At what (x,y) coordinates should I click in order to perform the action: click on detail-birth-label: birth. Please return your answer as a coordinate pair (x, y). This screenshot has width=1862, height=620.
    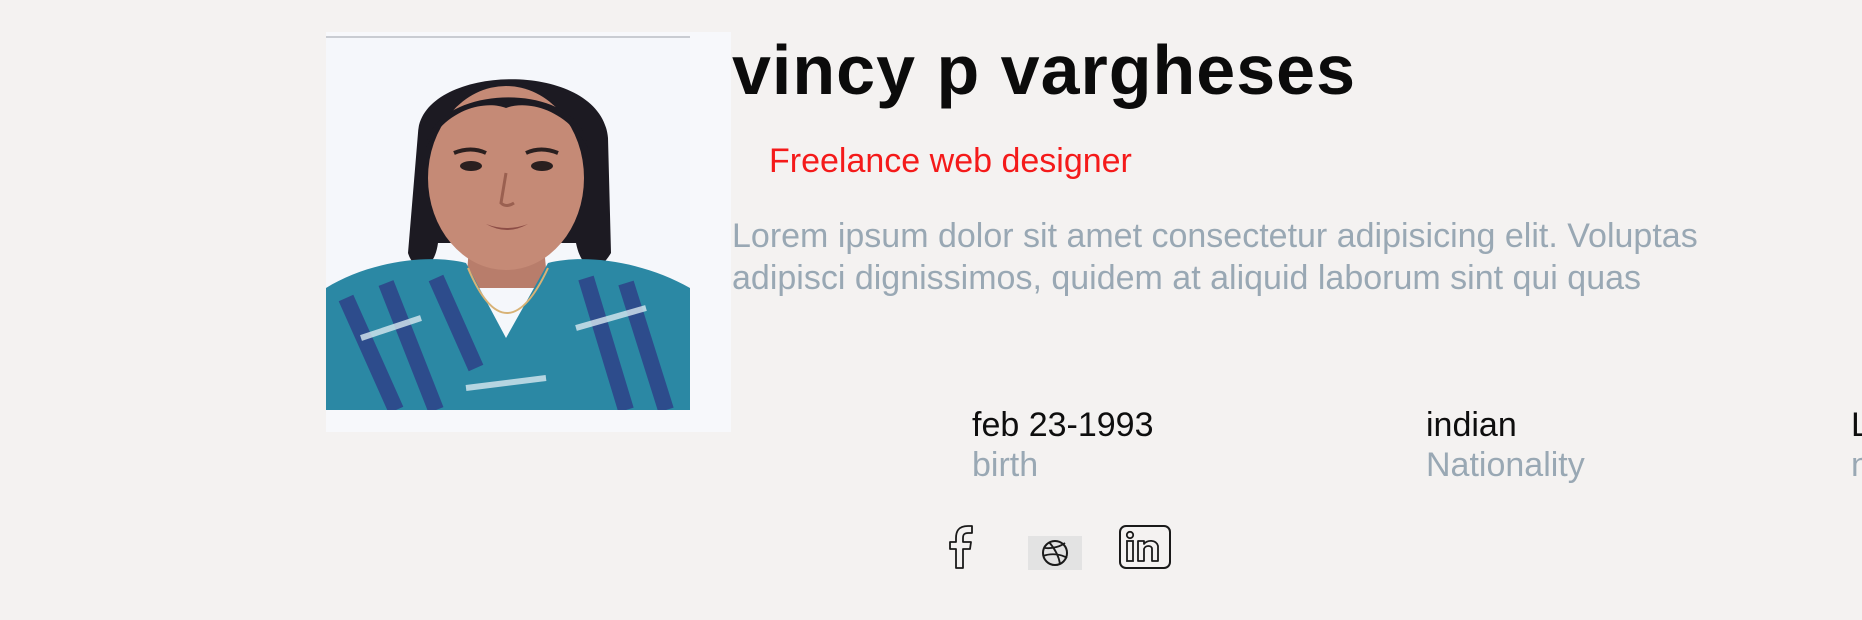
    Looking at the image, I should click on (1005, 465).